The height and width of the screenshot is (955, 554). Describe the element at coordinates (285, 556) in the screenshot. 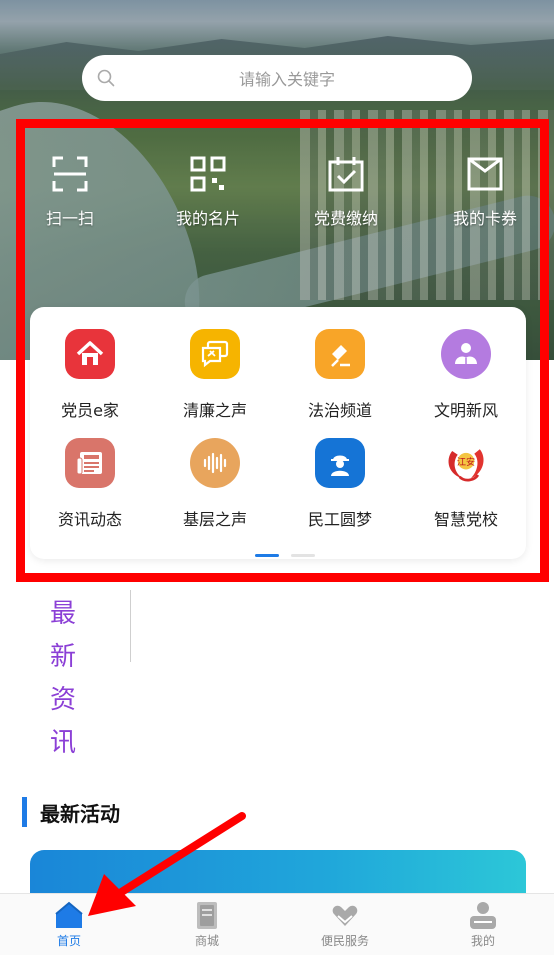

I see `page-indicator` at that location.